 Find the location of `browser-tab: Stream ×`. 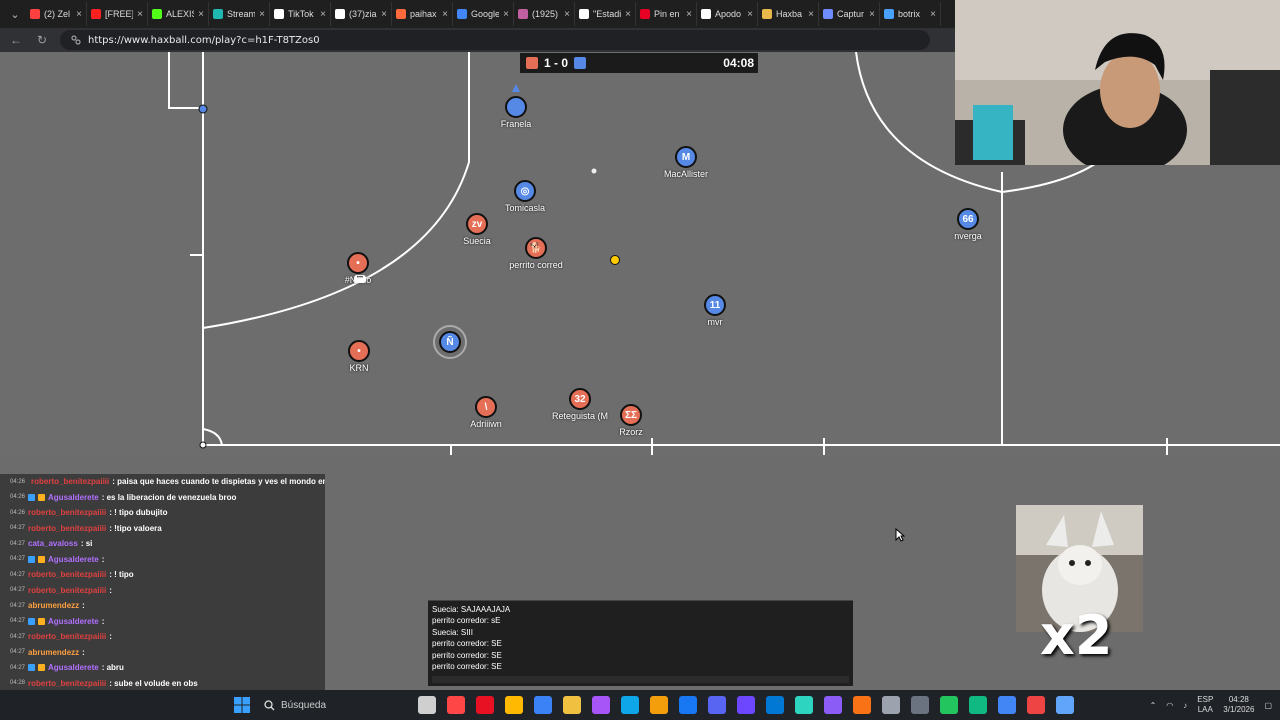

browser-tab: Stream × is located at coordinates (239, 14).